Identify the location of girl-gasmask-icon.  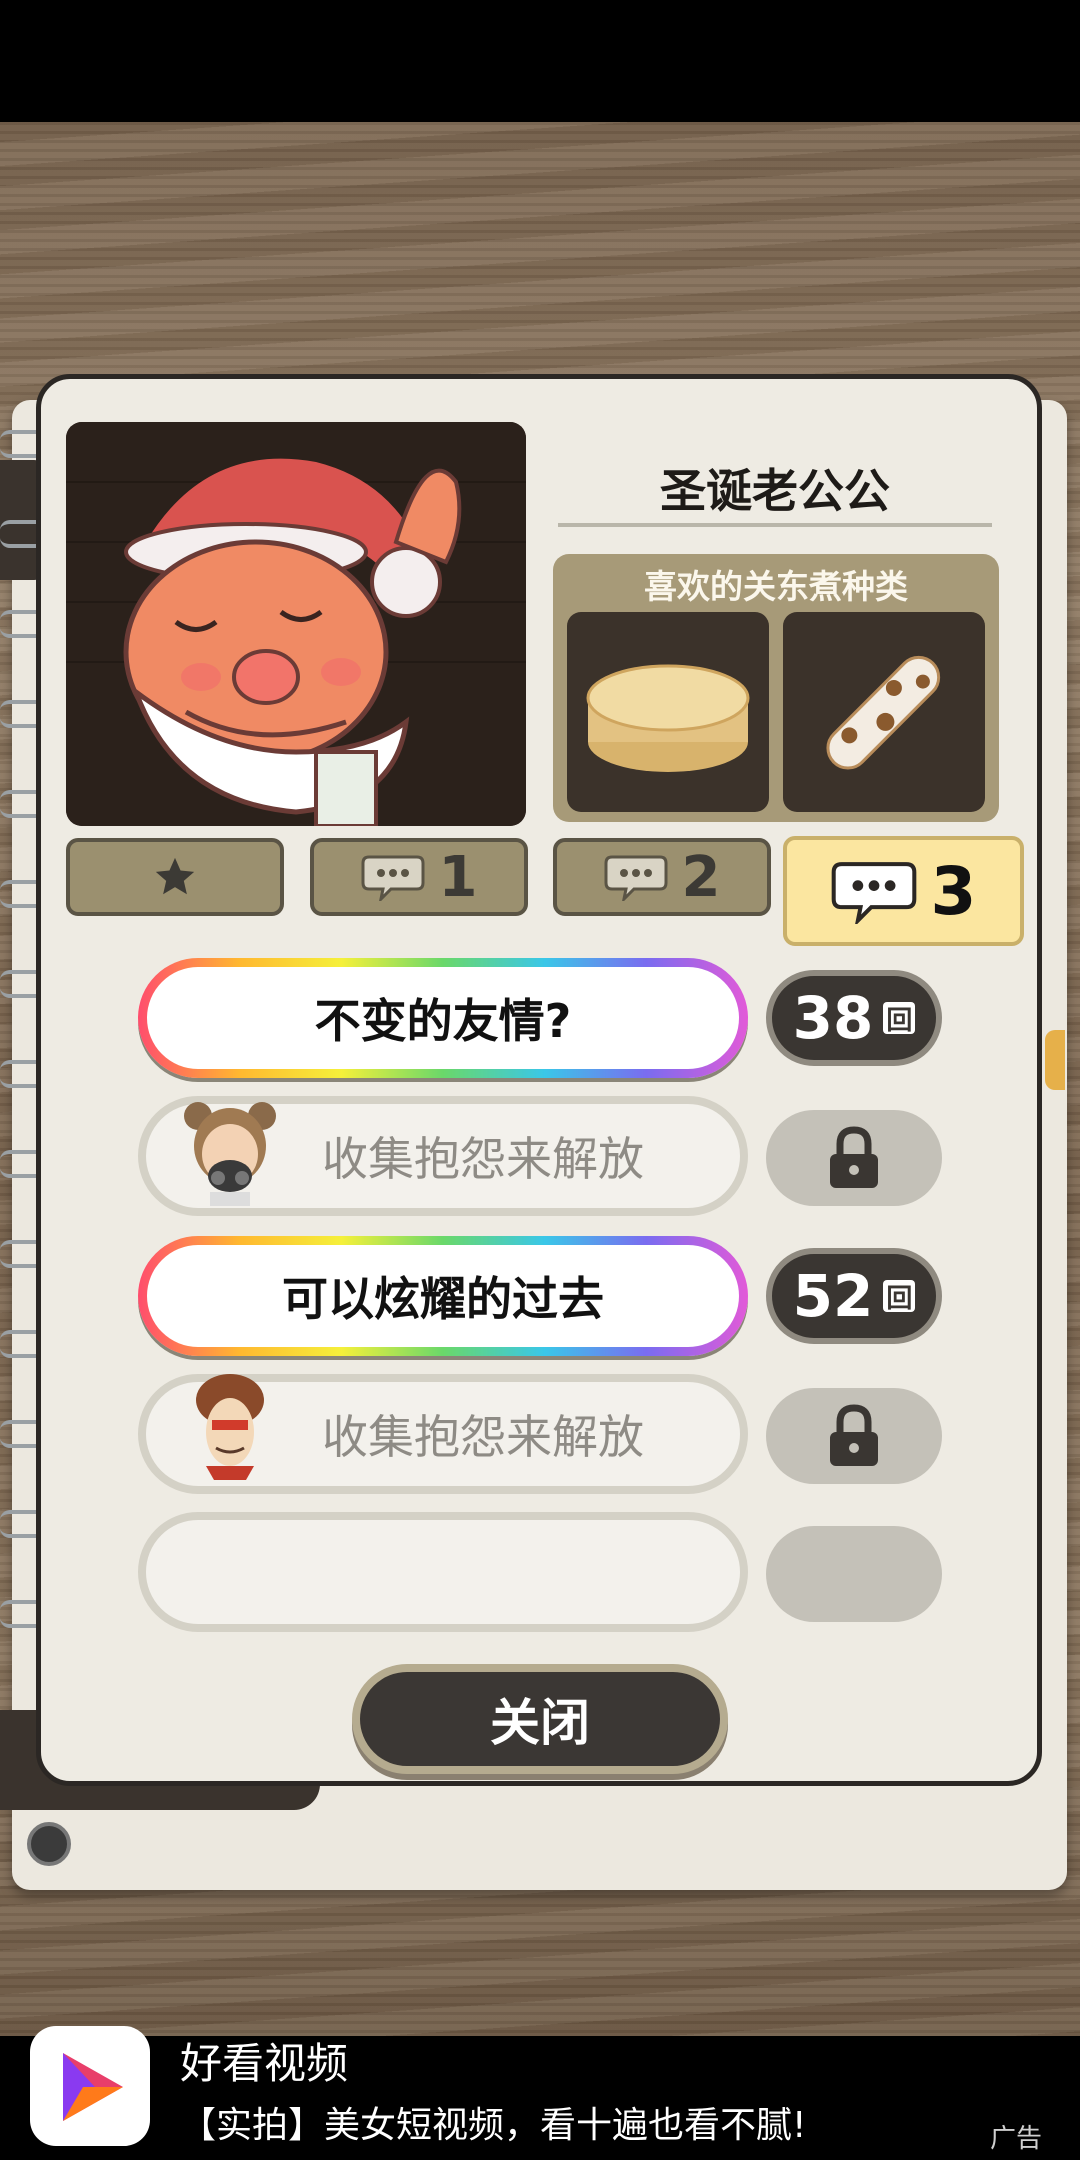
(230, 1154).